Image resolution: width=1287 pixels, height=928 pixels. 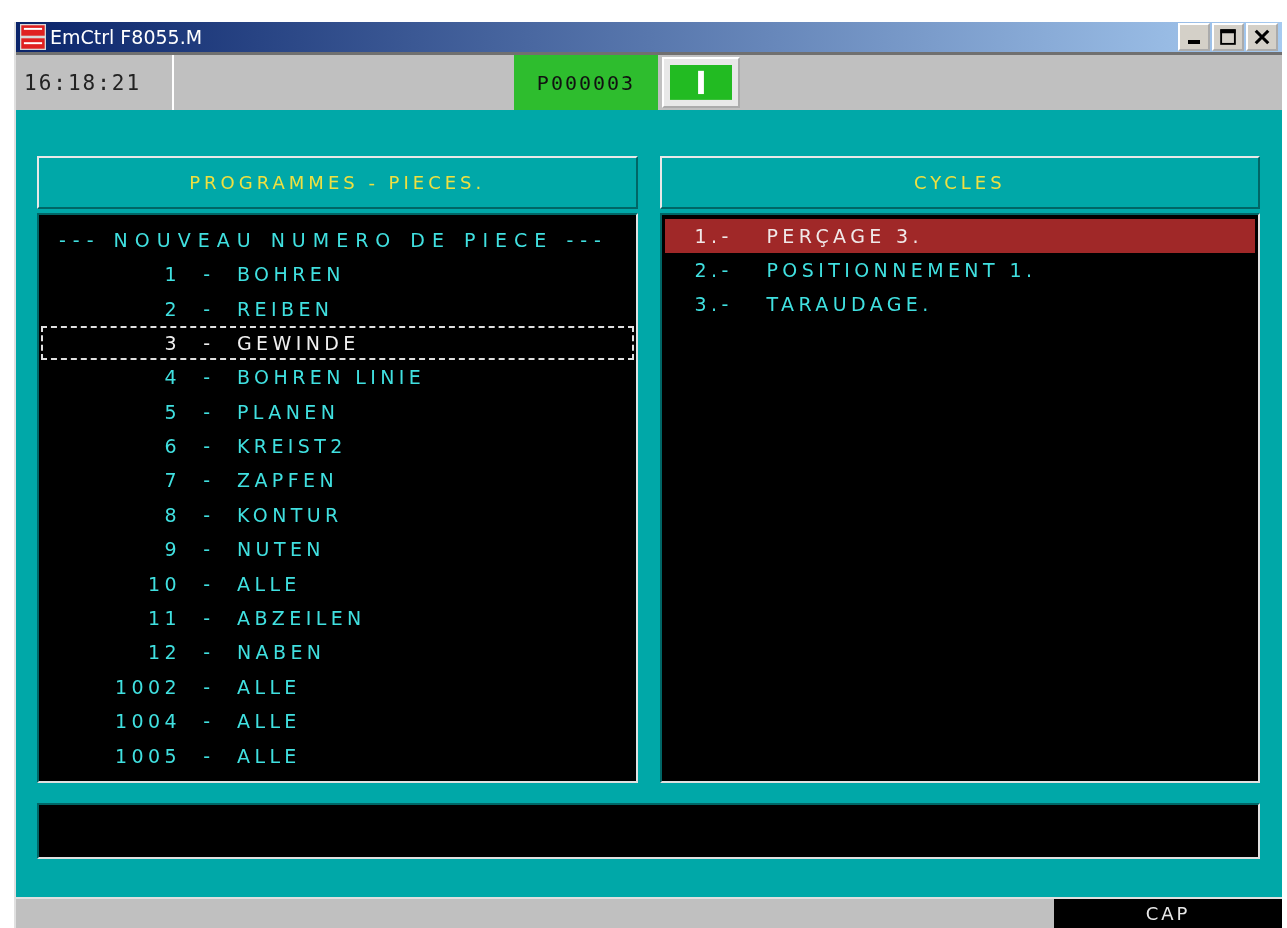 I want to click on program-item: 9 - NUTEN, so click(x=337, y=549).